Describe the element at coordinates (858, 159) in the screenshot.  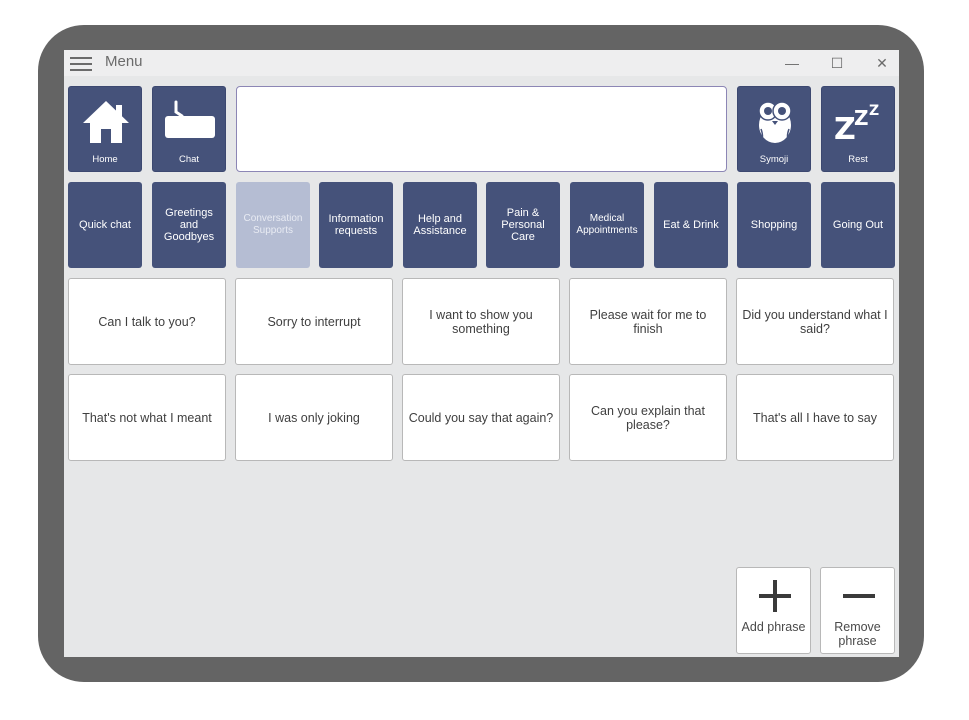
I see `rest-label: Rest` at that location.